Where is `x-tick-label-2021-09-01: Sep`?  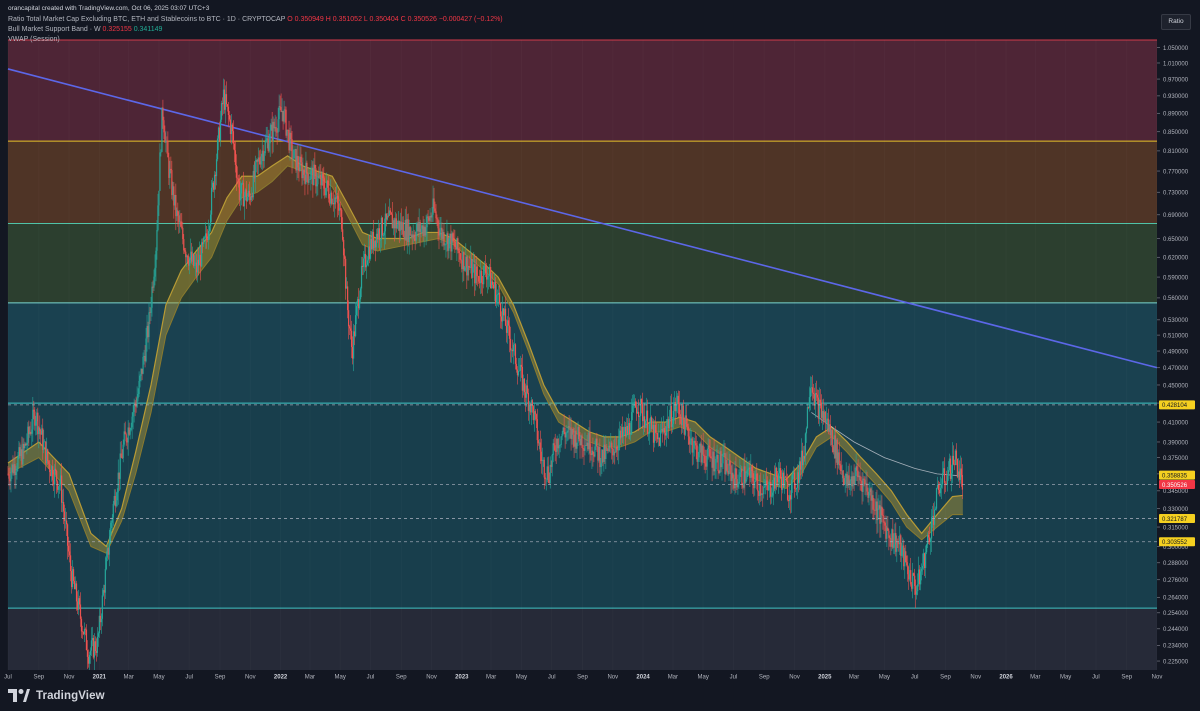
x-tick-label-2021-09-01: Sep is located at coordinates (220, 678).